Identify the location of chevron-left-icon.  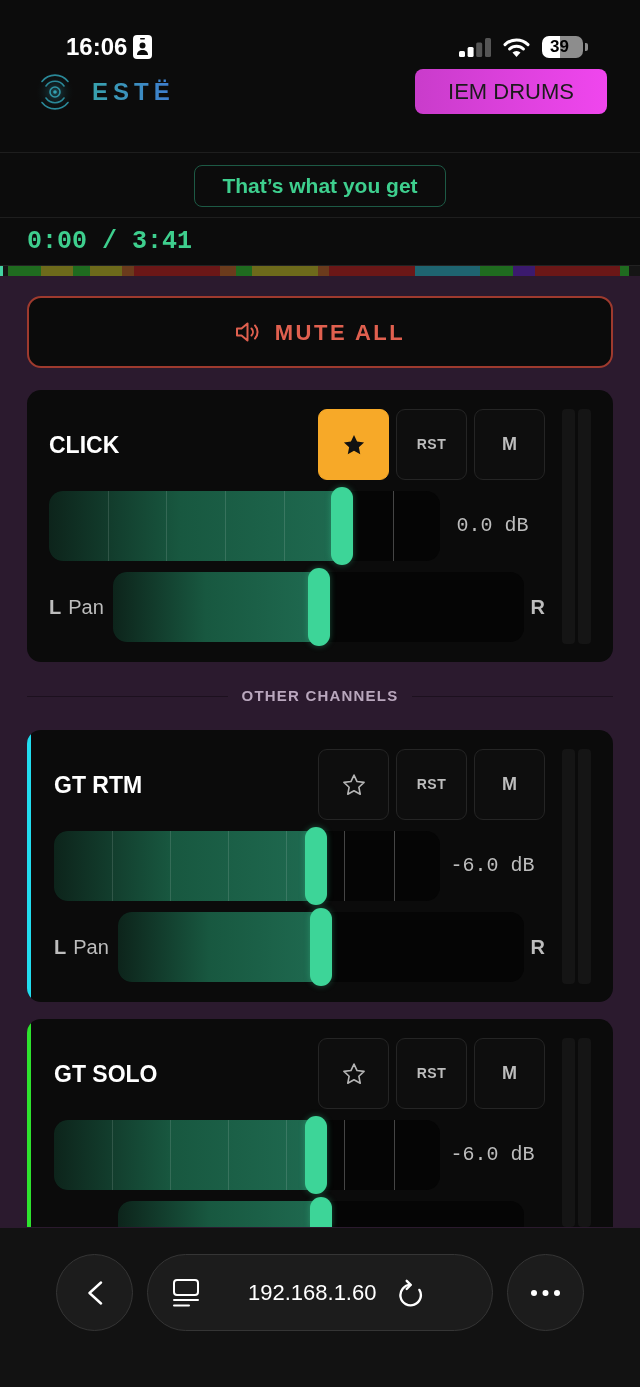
(94, 1292).